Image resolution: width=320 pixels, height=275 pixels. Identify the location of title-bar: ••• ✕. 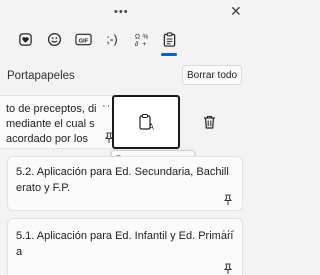
(125, 11).